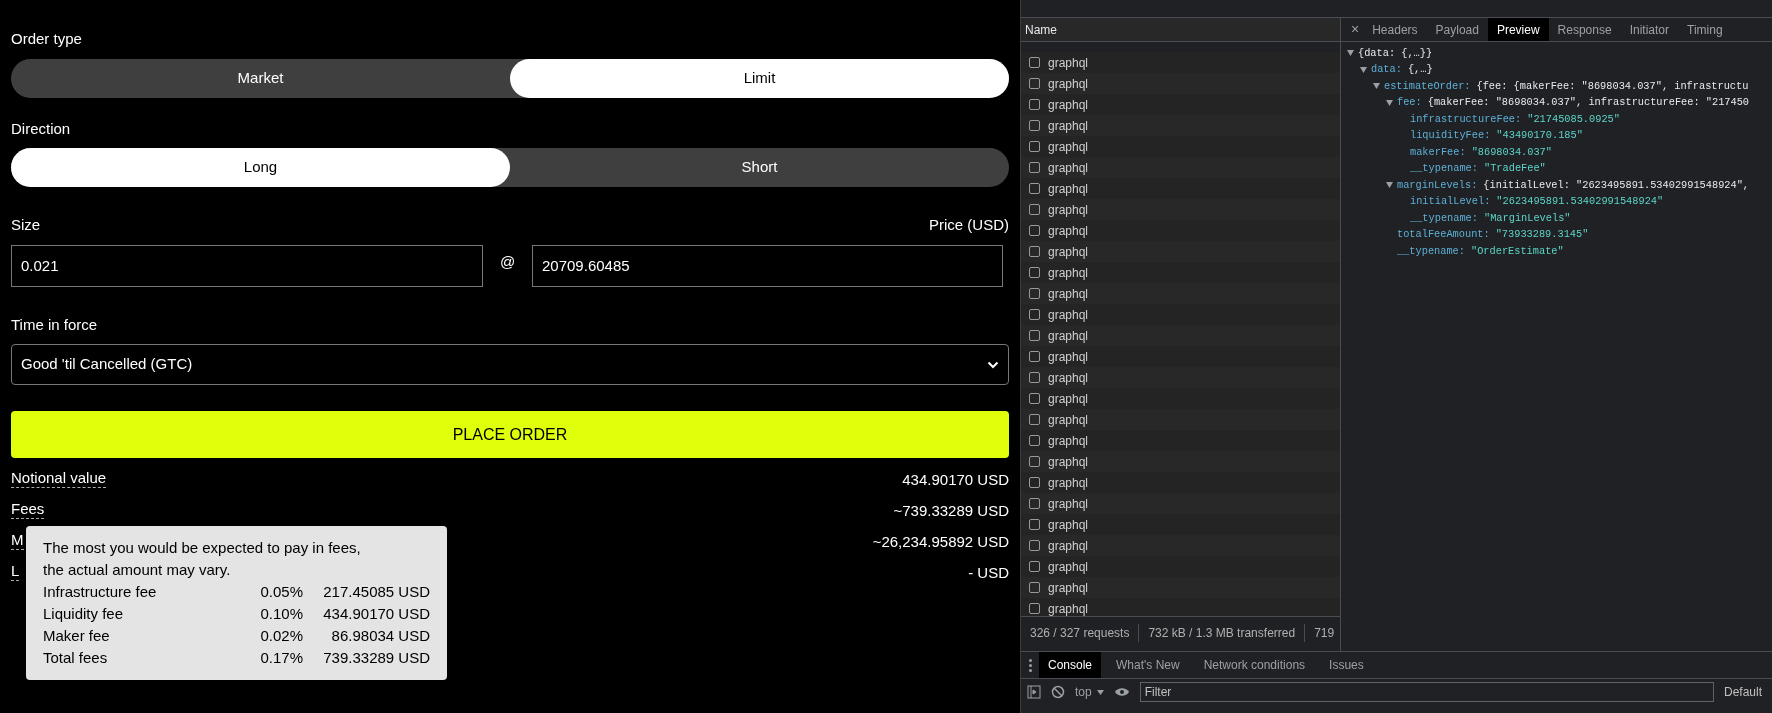 The height and width of the screenshot is (713, 1772). Describe the element at coordinates (1705, 29) in the screenshot. I see `detail-tab: Timing` at that location.